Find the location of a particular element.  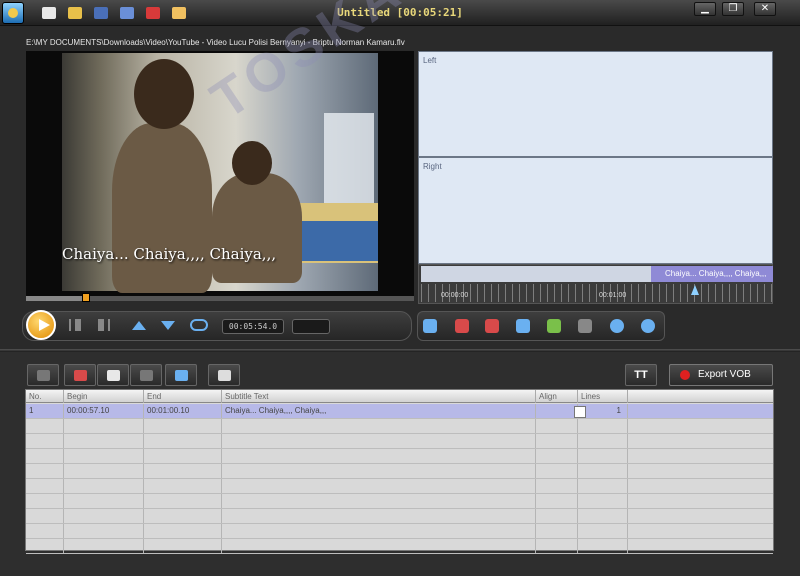

export-vob-button: Export VOB is located at coordinates (721, 375).